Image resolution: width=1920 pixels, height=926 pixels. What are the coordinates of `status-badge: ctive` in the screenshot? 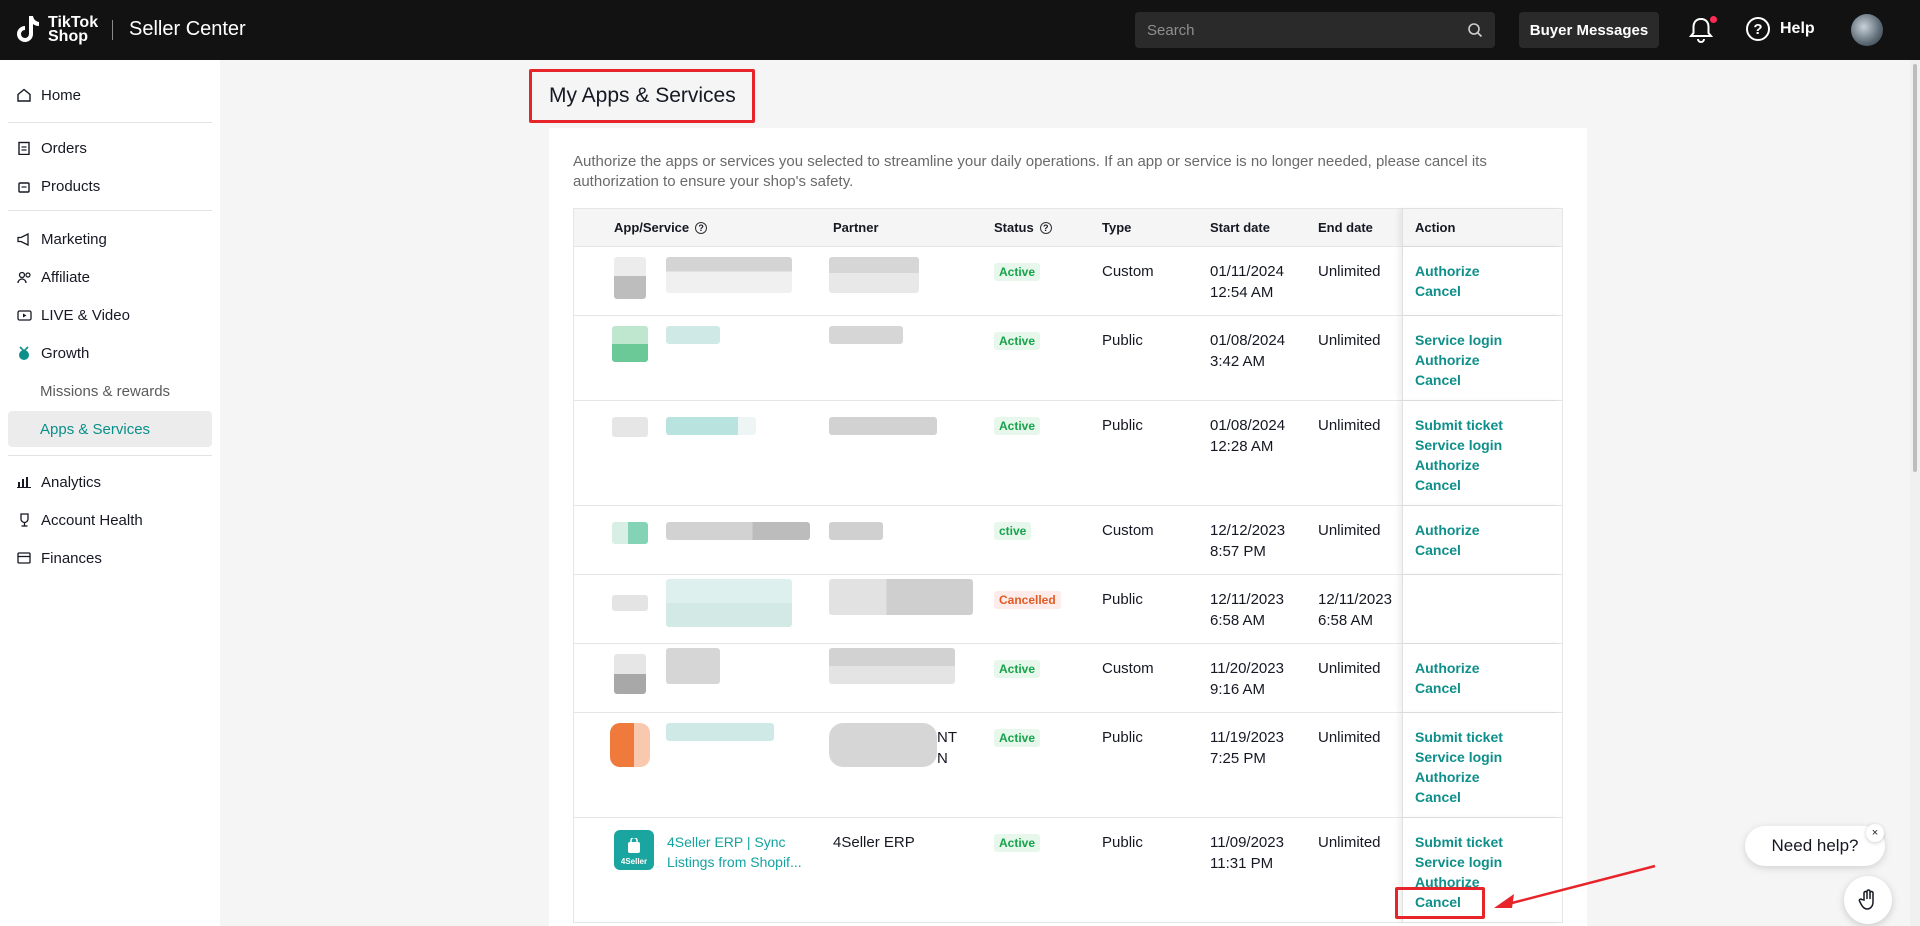 It's located at (1013, 531).